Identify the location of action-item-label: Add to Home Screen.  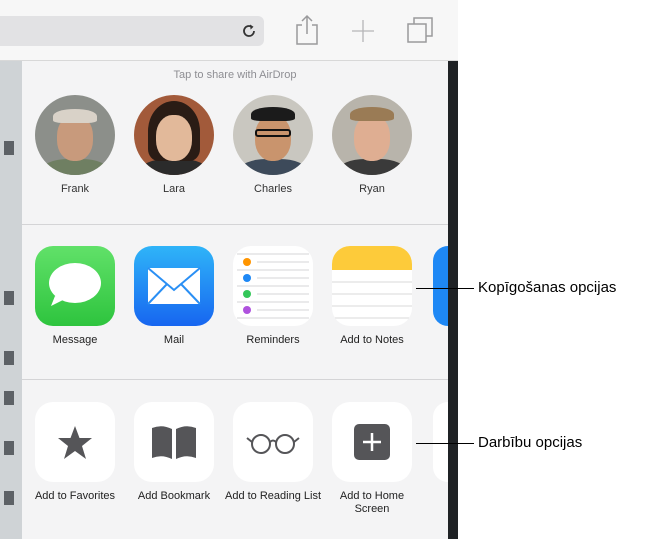
(372, 502).